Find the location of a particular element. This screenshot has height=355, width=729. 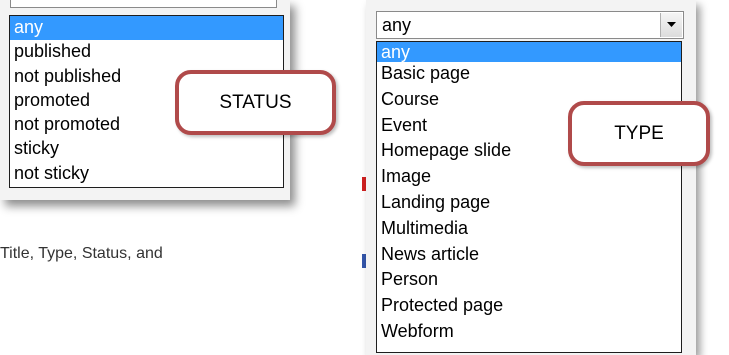

status-option-sticky: sticky is located at coordinates (146, 149).